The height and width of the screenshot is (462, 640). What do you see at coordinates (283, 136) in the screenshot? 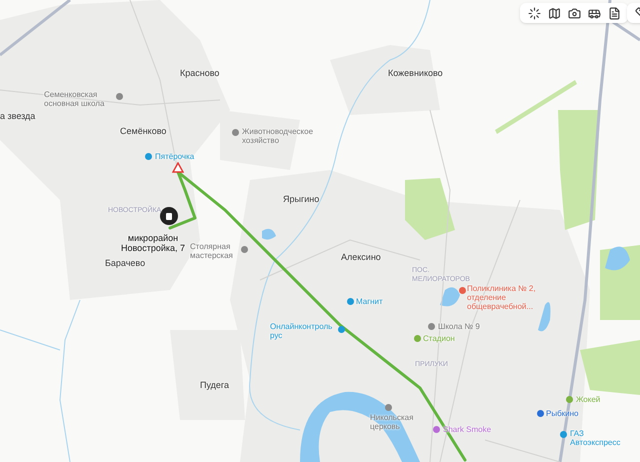
I see `poi-label: Животноводческое хозяйство` at bounding box center [283, 136].